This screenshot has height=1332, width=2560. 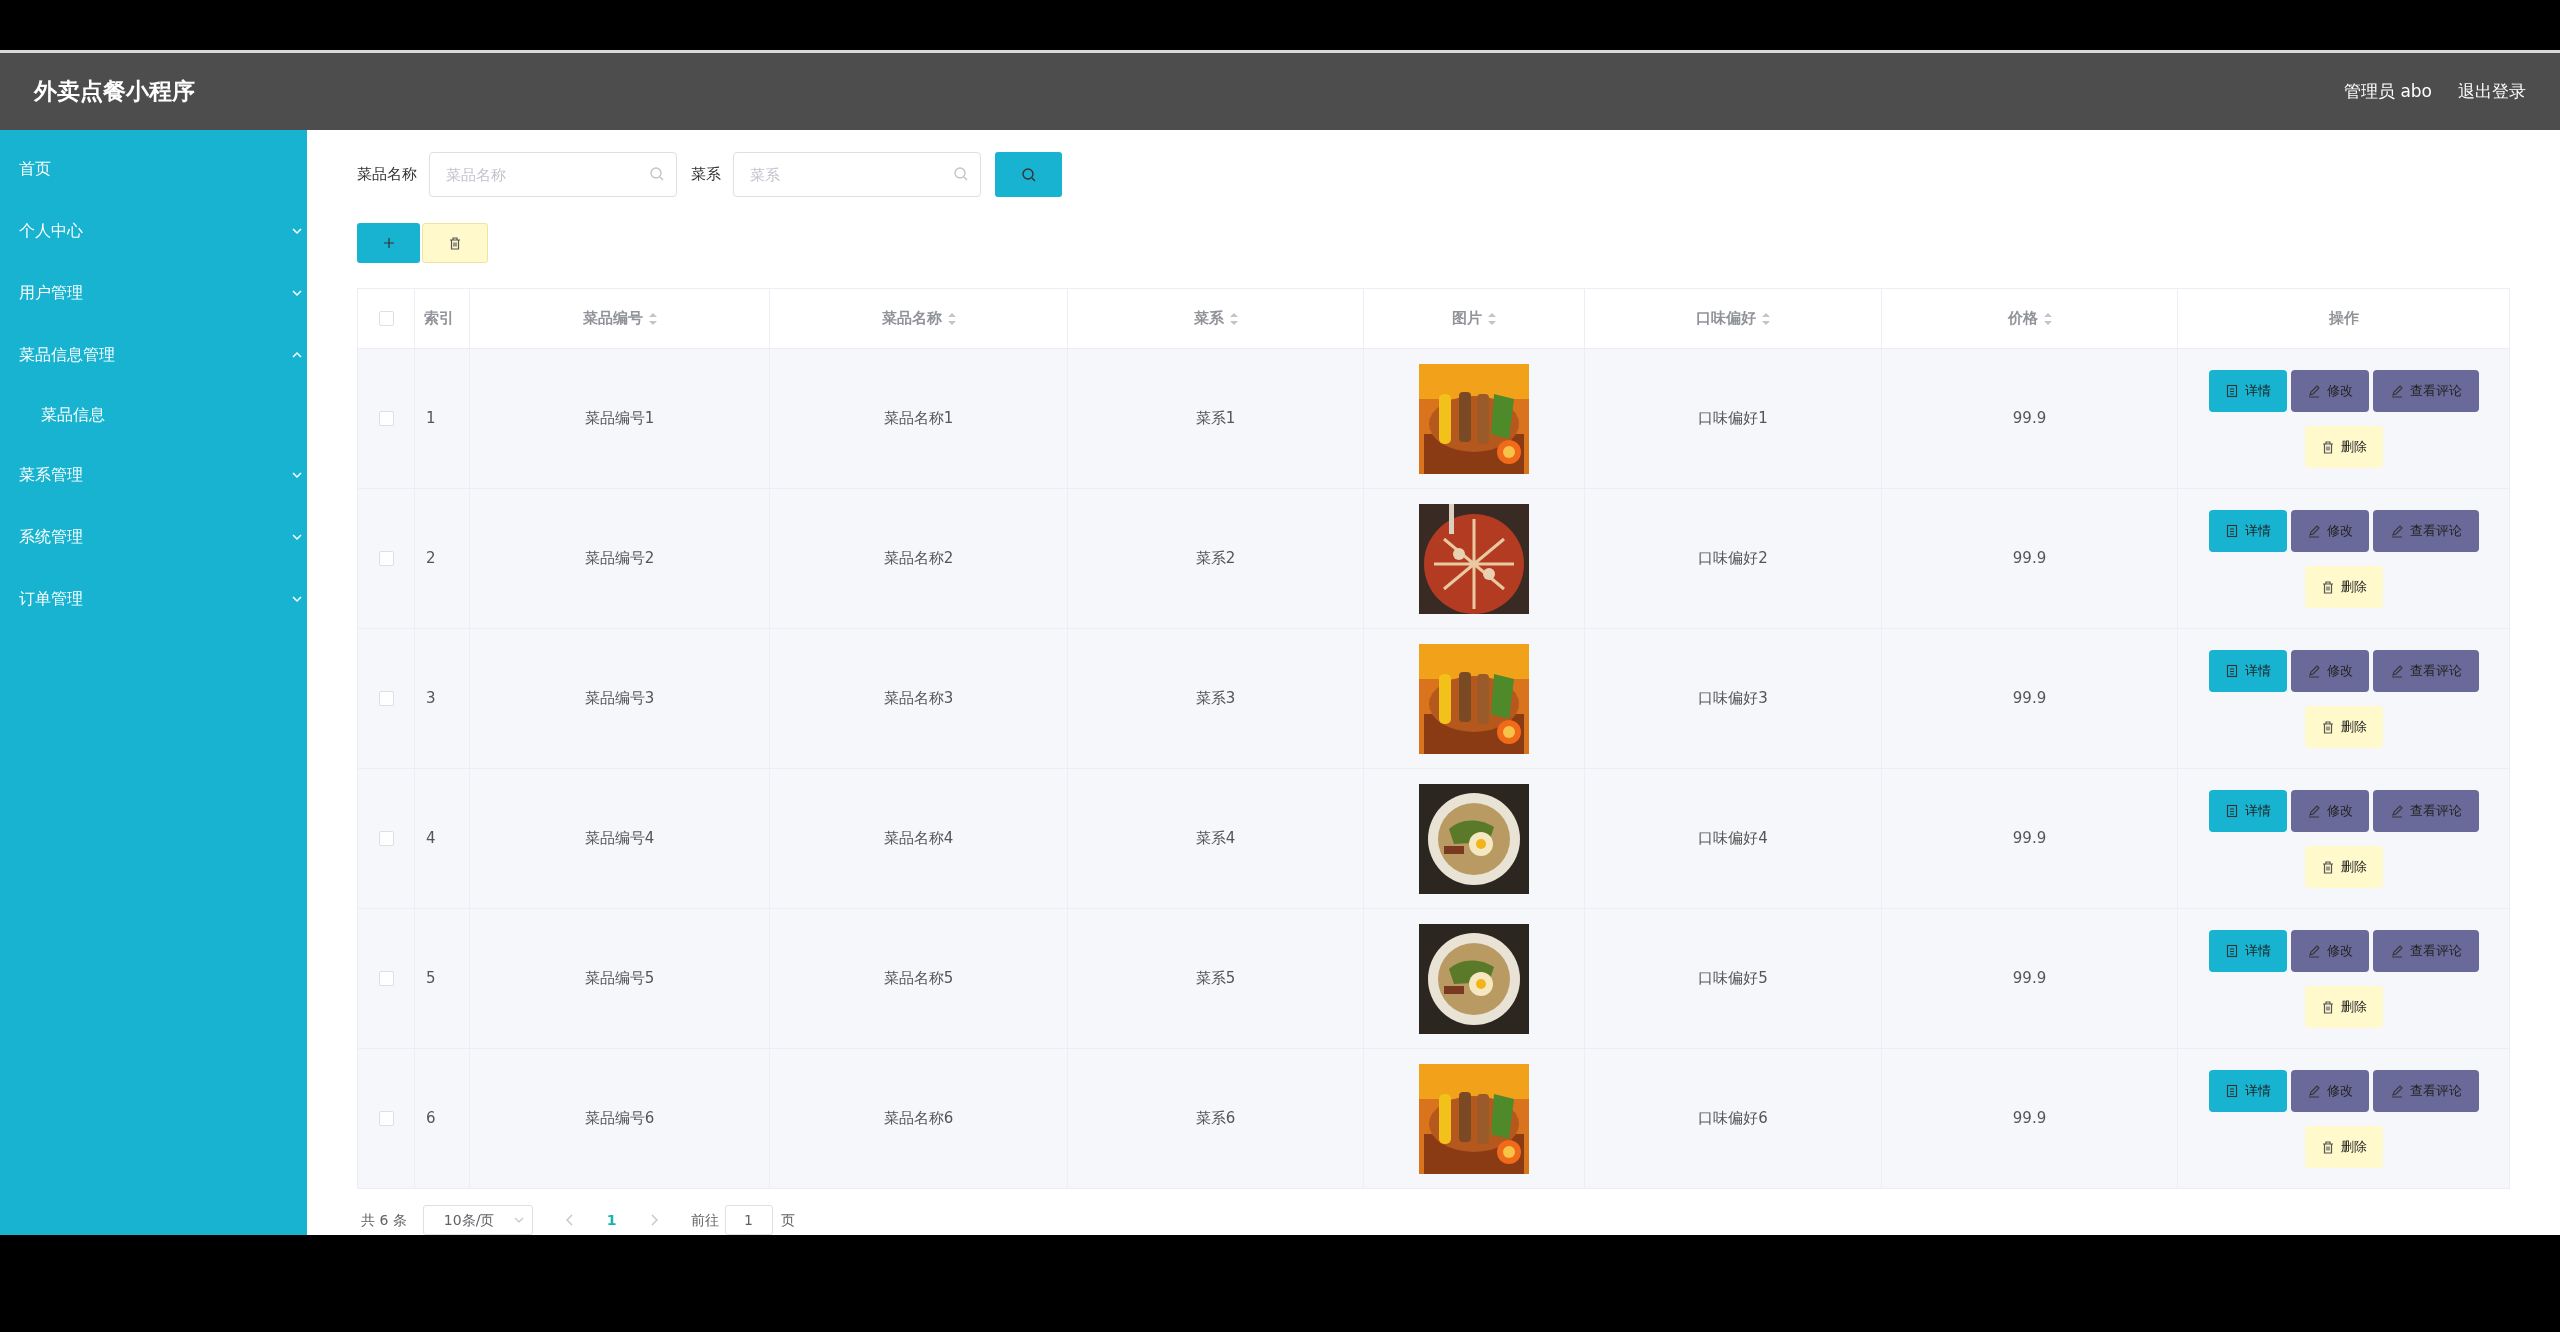 What do you see at coordinates (706, 175) in the screenshot?
I see `field-label: 菜系` at bounding box center [706, 175].